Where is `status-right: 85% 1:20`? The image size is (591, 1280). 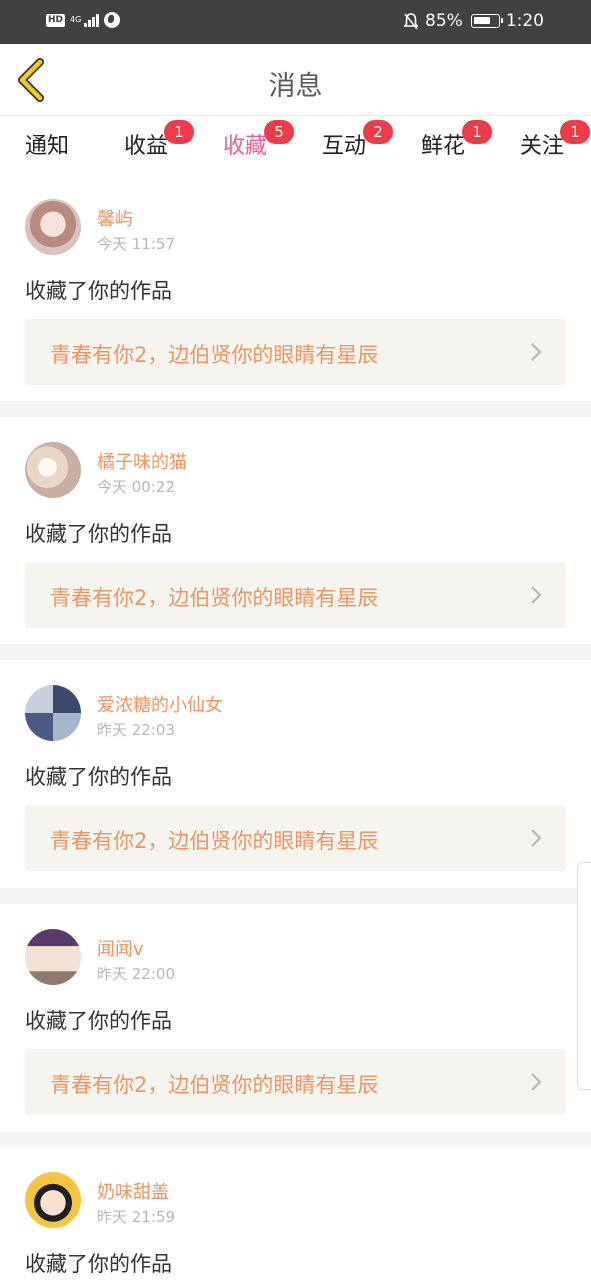
status-right: 85% 1:20 is located at coordinates (473, 21).